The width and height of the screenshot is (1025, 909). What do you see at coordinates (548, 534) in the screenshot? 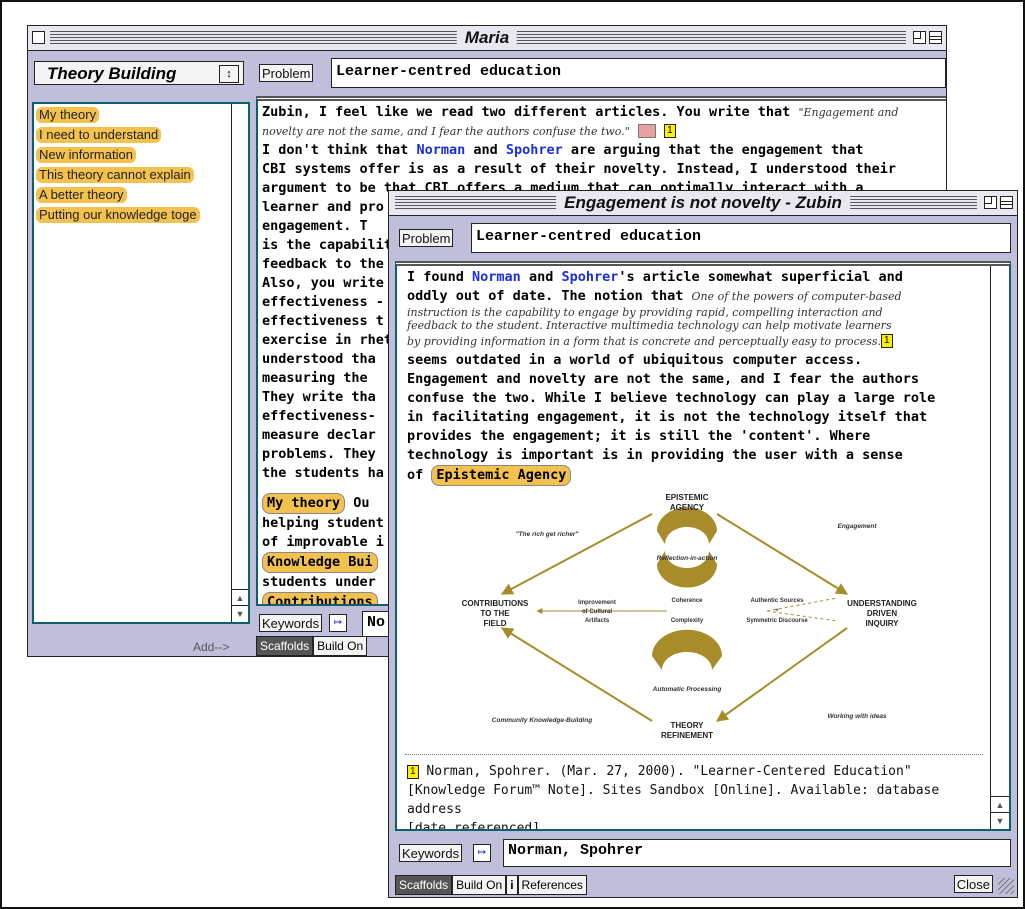
I see `diagram-note: "The rich get richer"` at bounding box center [548, 534].